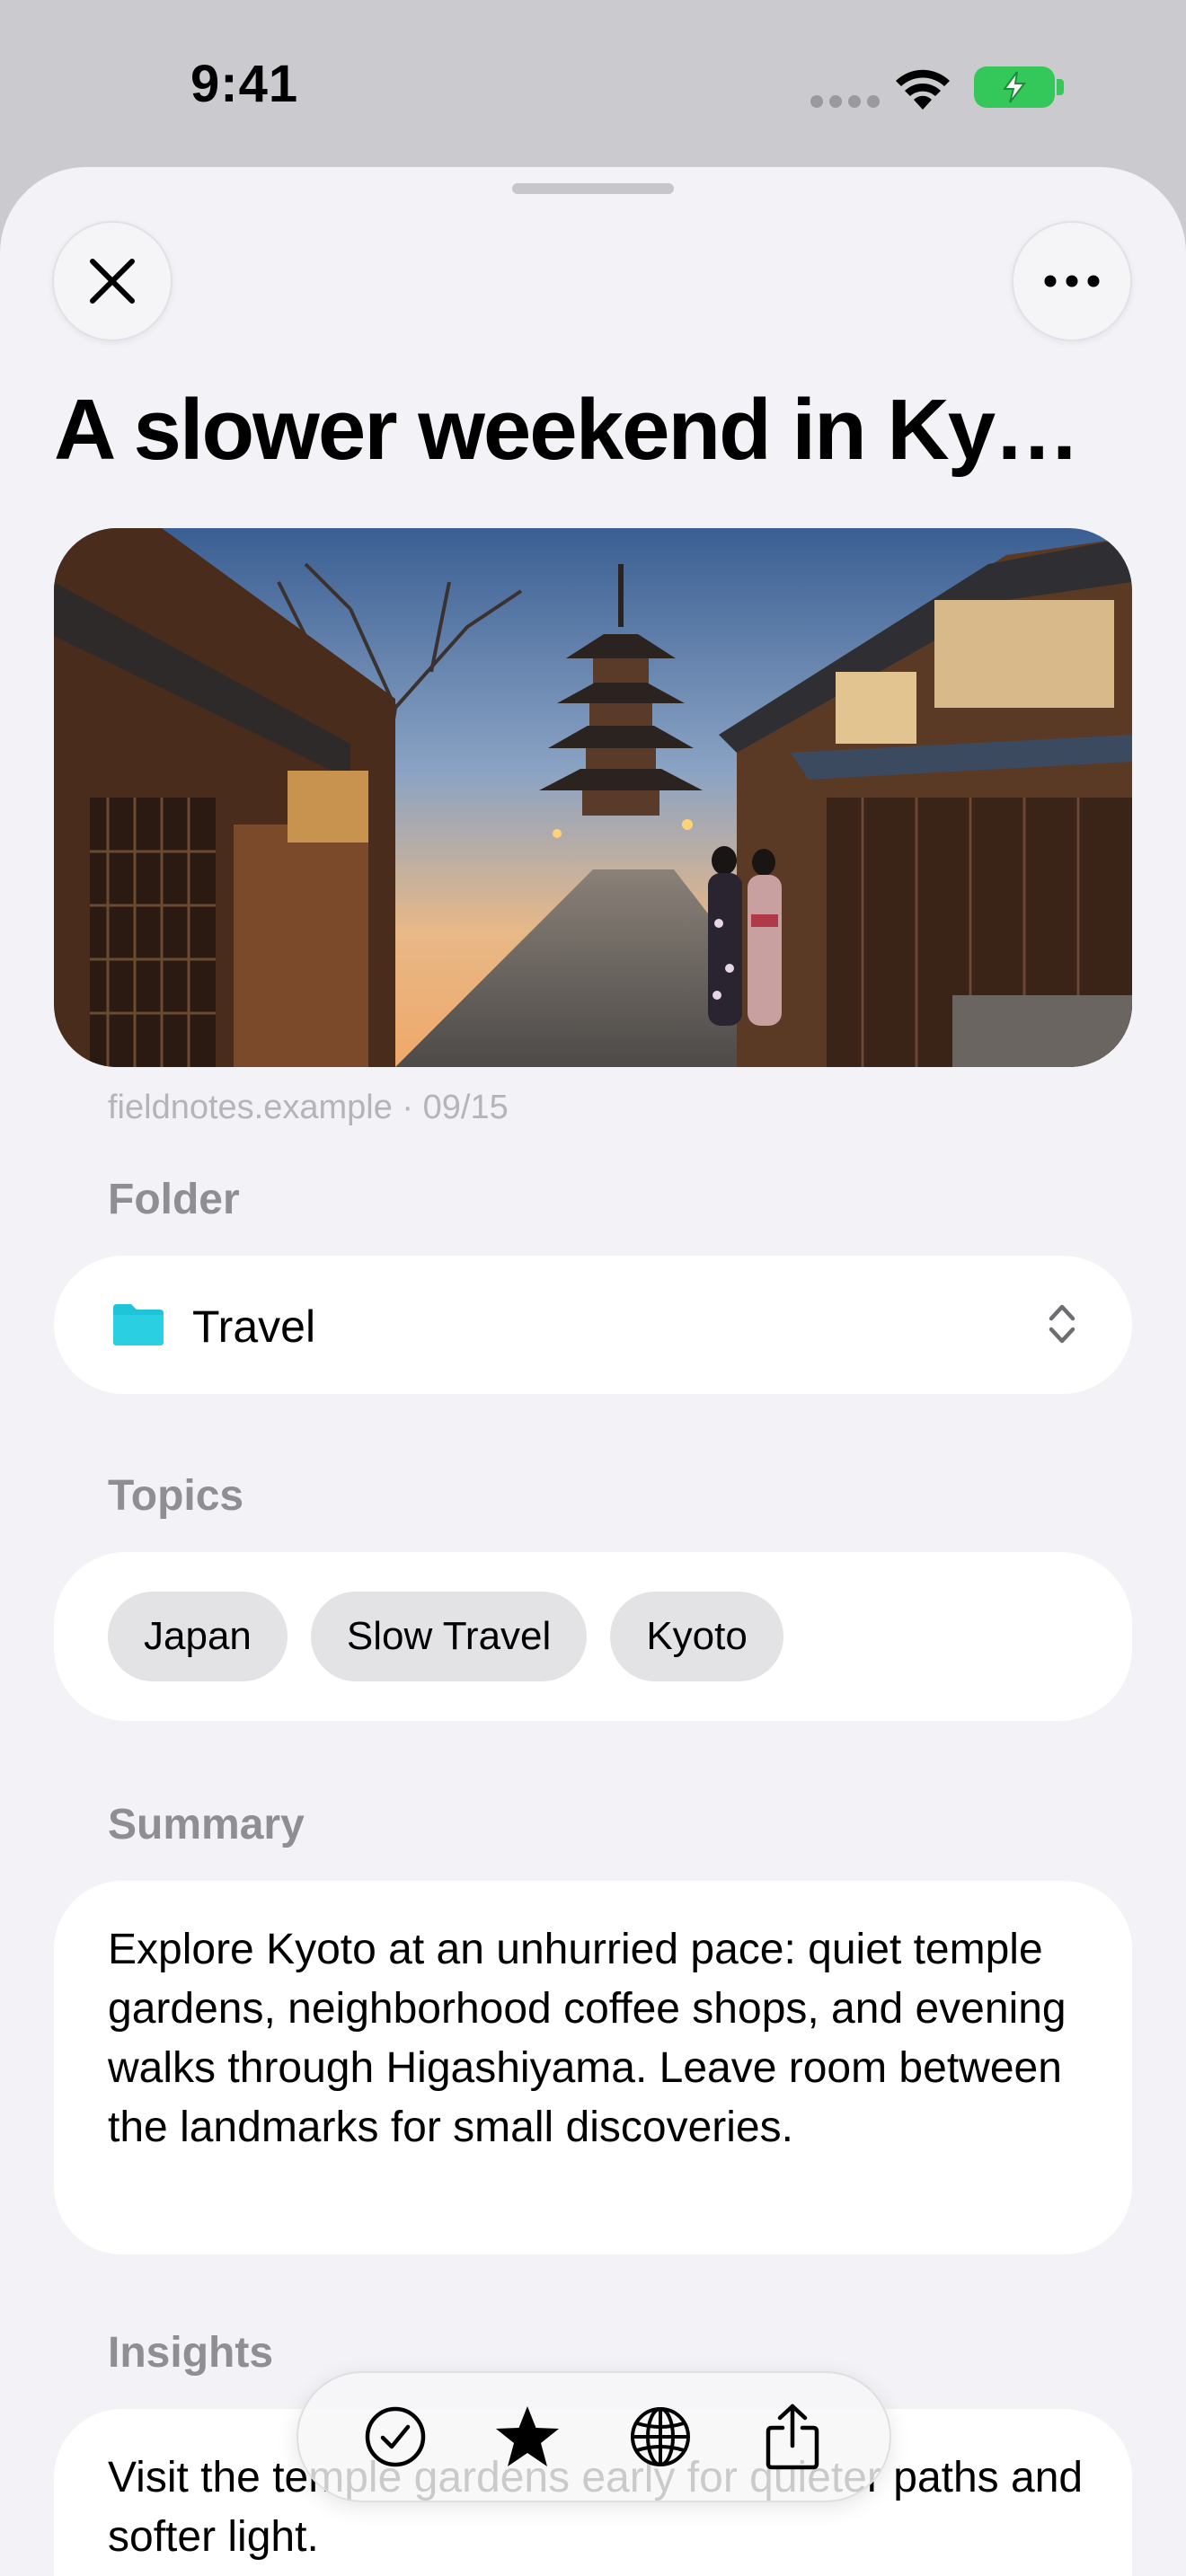 The height and width of the screenshot is (2576, 1186). I want to click on checkmark-circle-icon, so click(395, 2436).